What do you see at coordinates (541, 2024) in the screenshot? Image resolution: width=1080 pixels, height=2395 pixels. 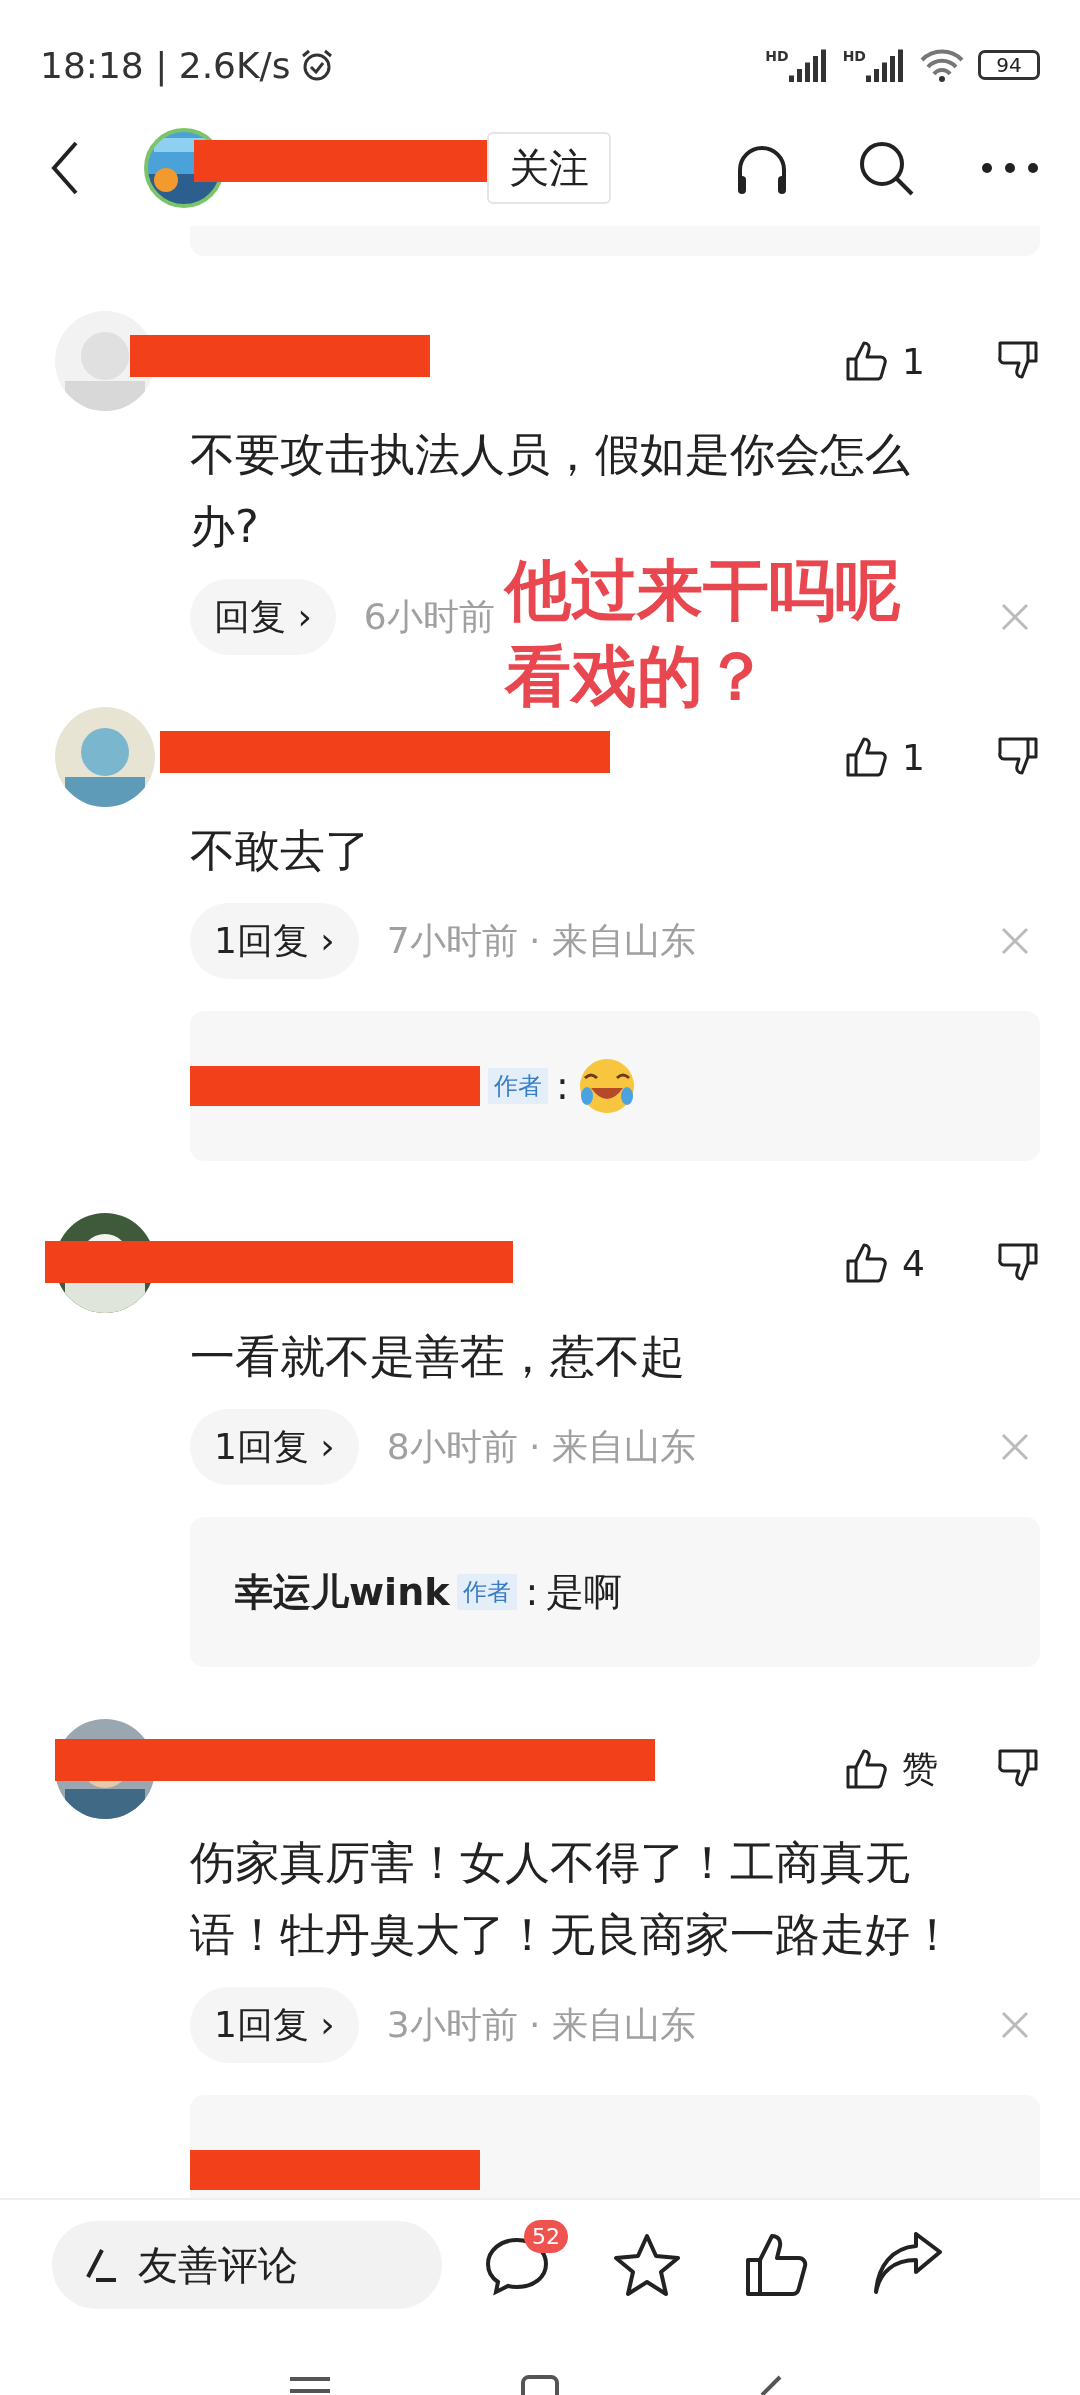 I see `comment-meta: 3小时前 · 来自山东` at bounding box center [541, 2024].